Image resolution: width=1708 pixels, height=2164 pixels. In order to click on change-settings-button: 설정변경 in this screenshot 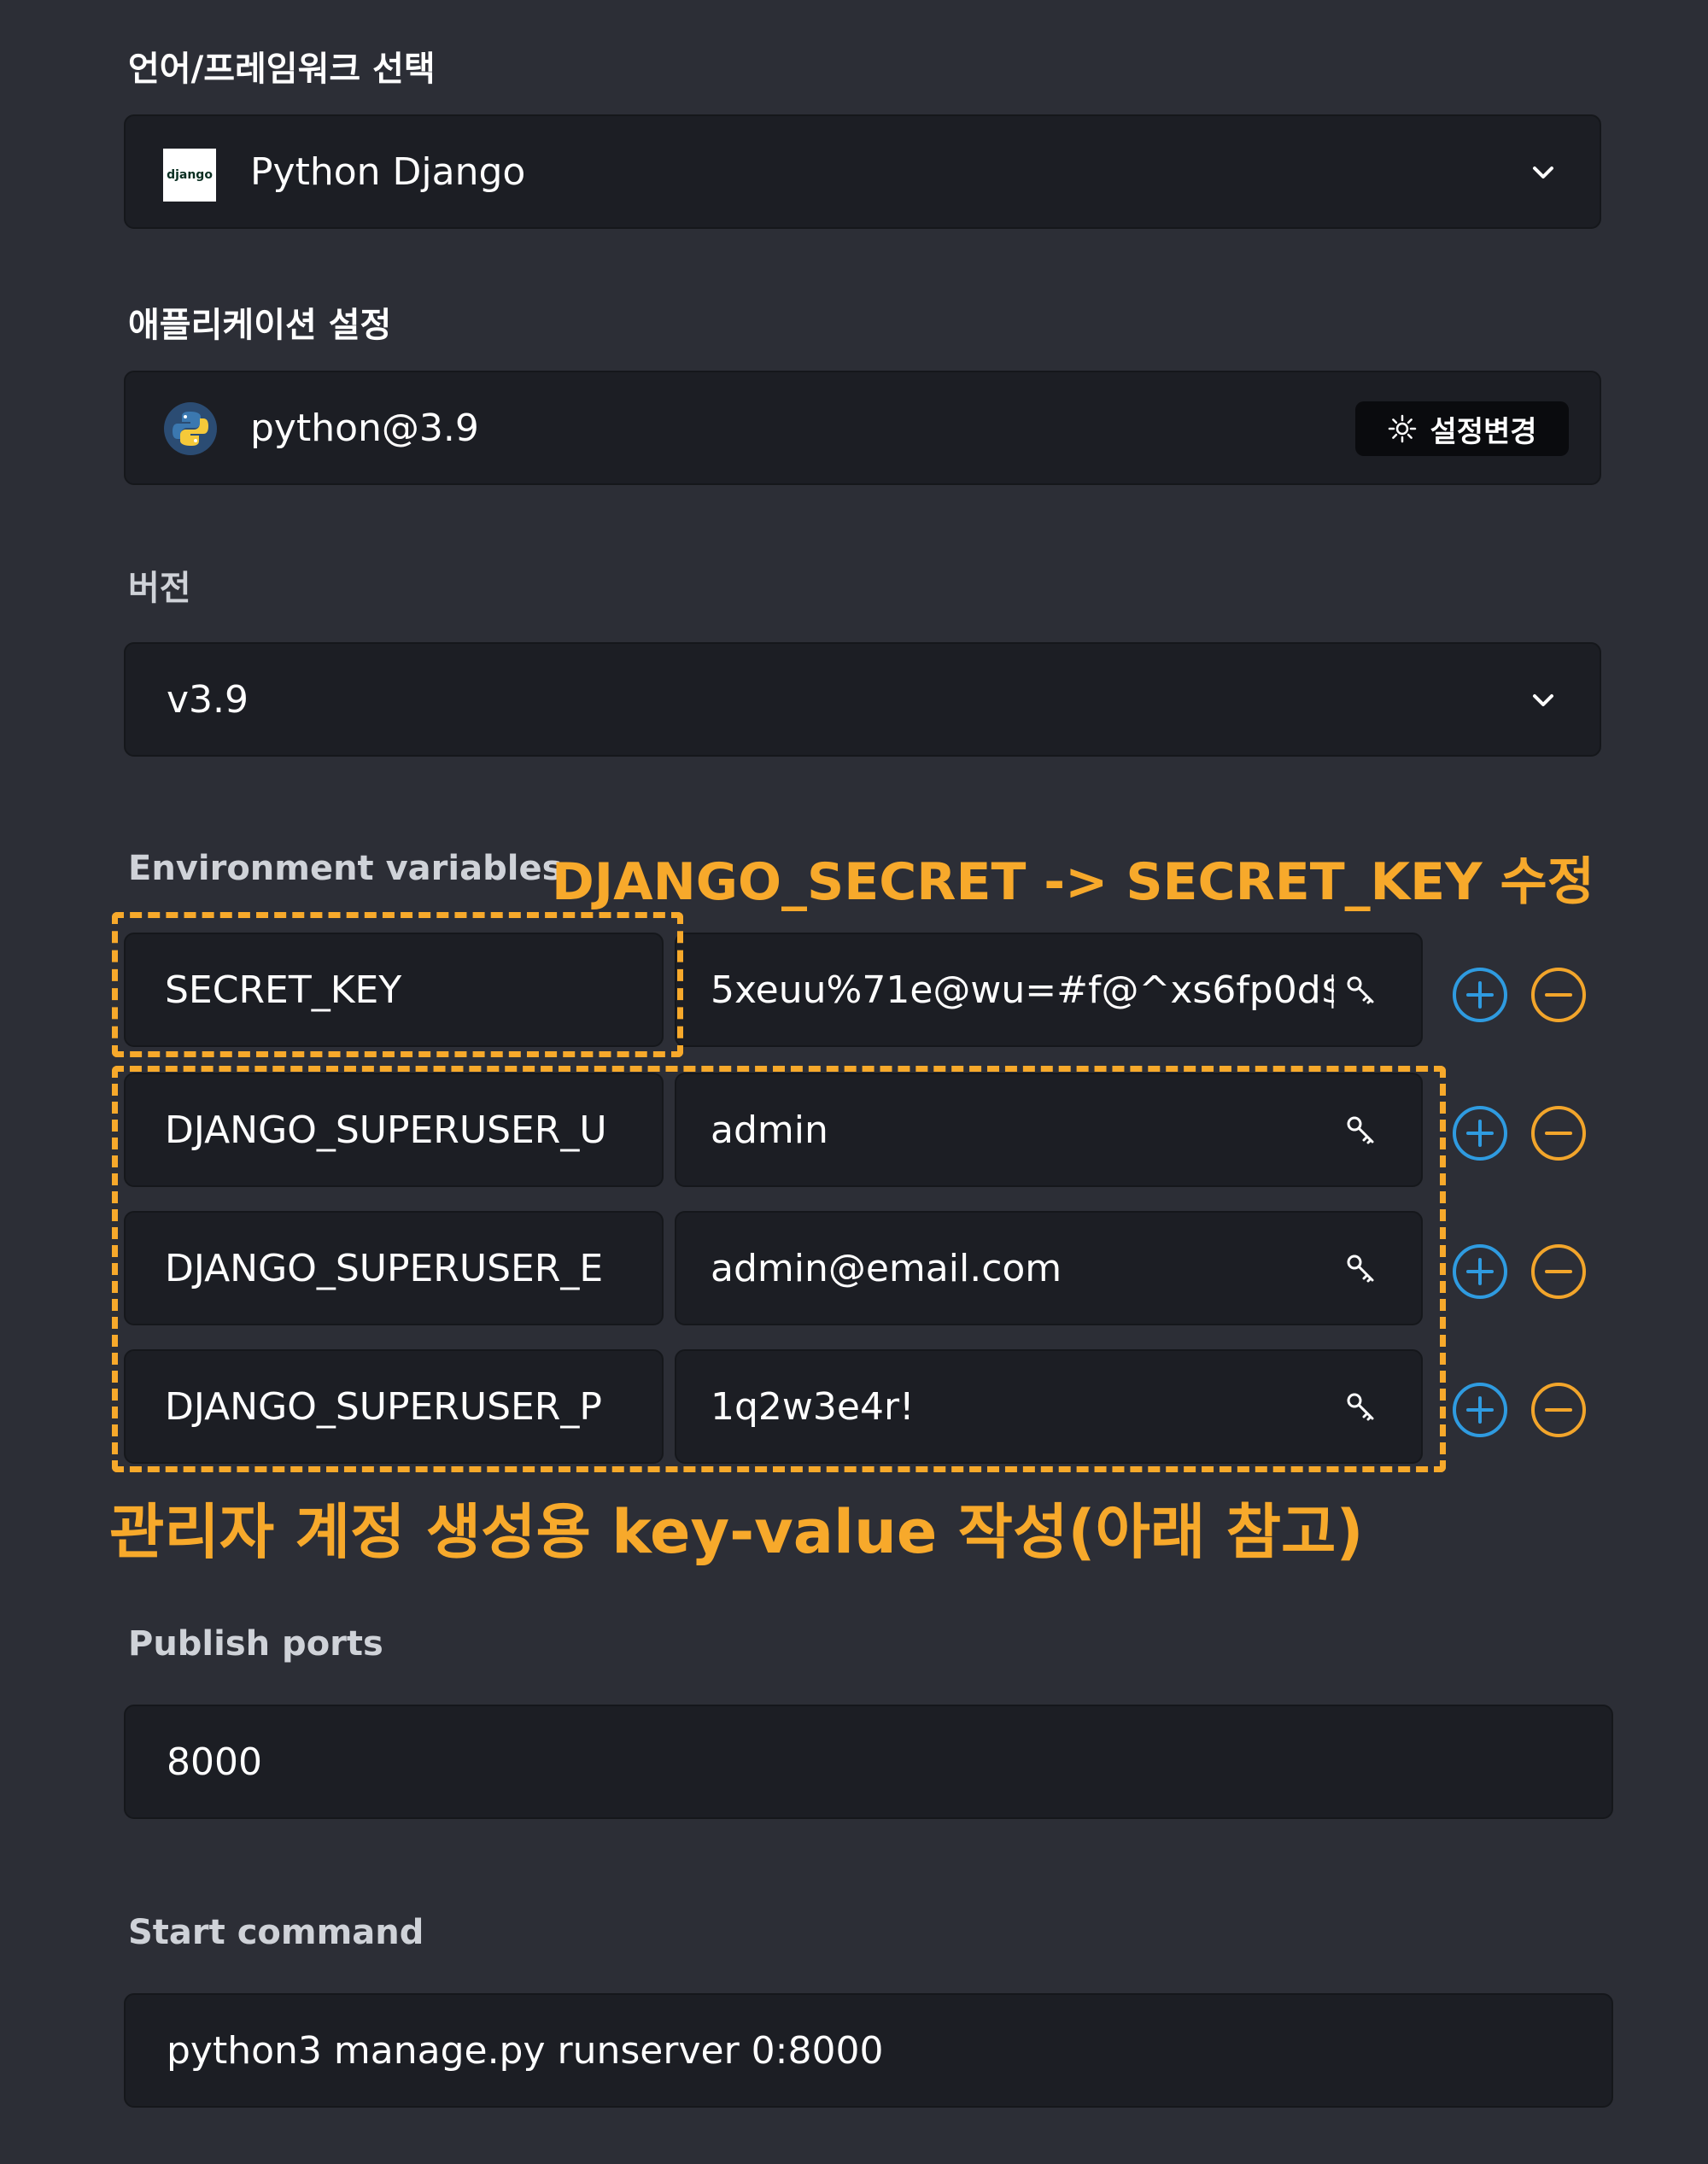, I will do `click(1462, 428)`.